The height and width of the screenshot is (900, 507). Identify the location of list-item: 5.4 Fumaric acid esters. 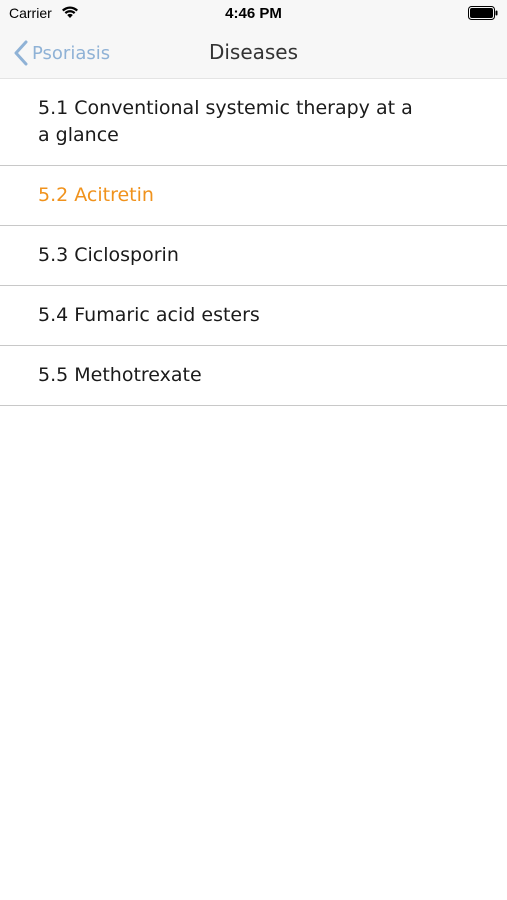
(253, 316).